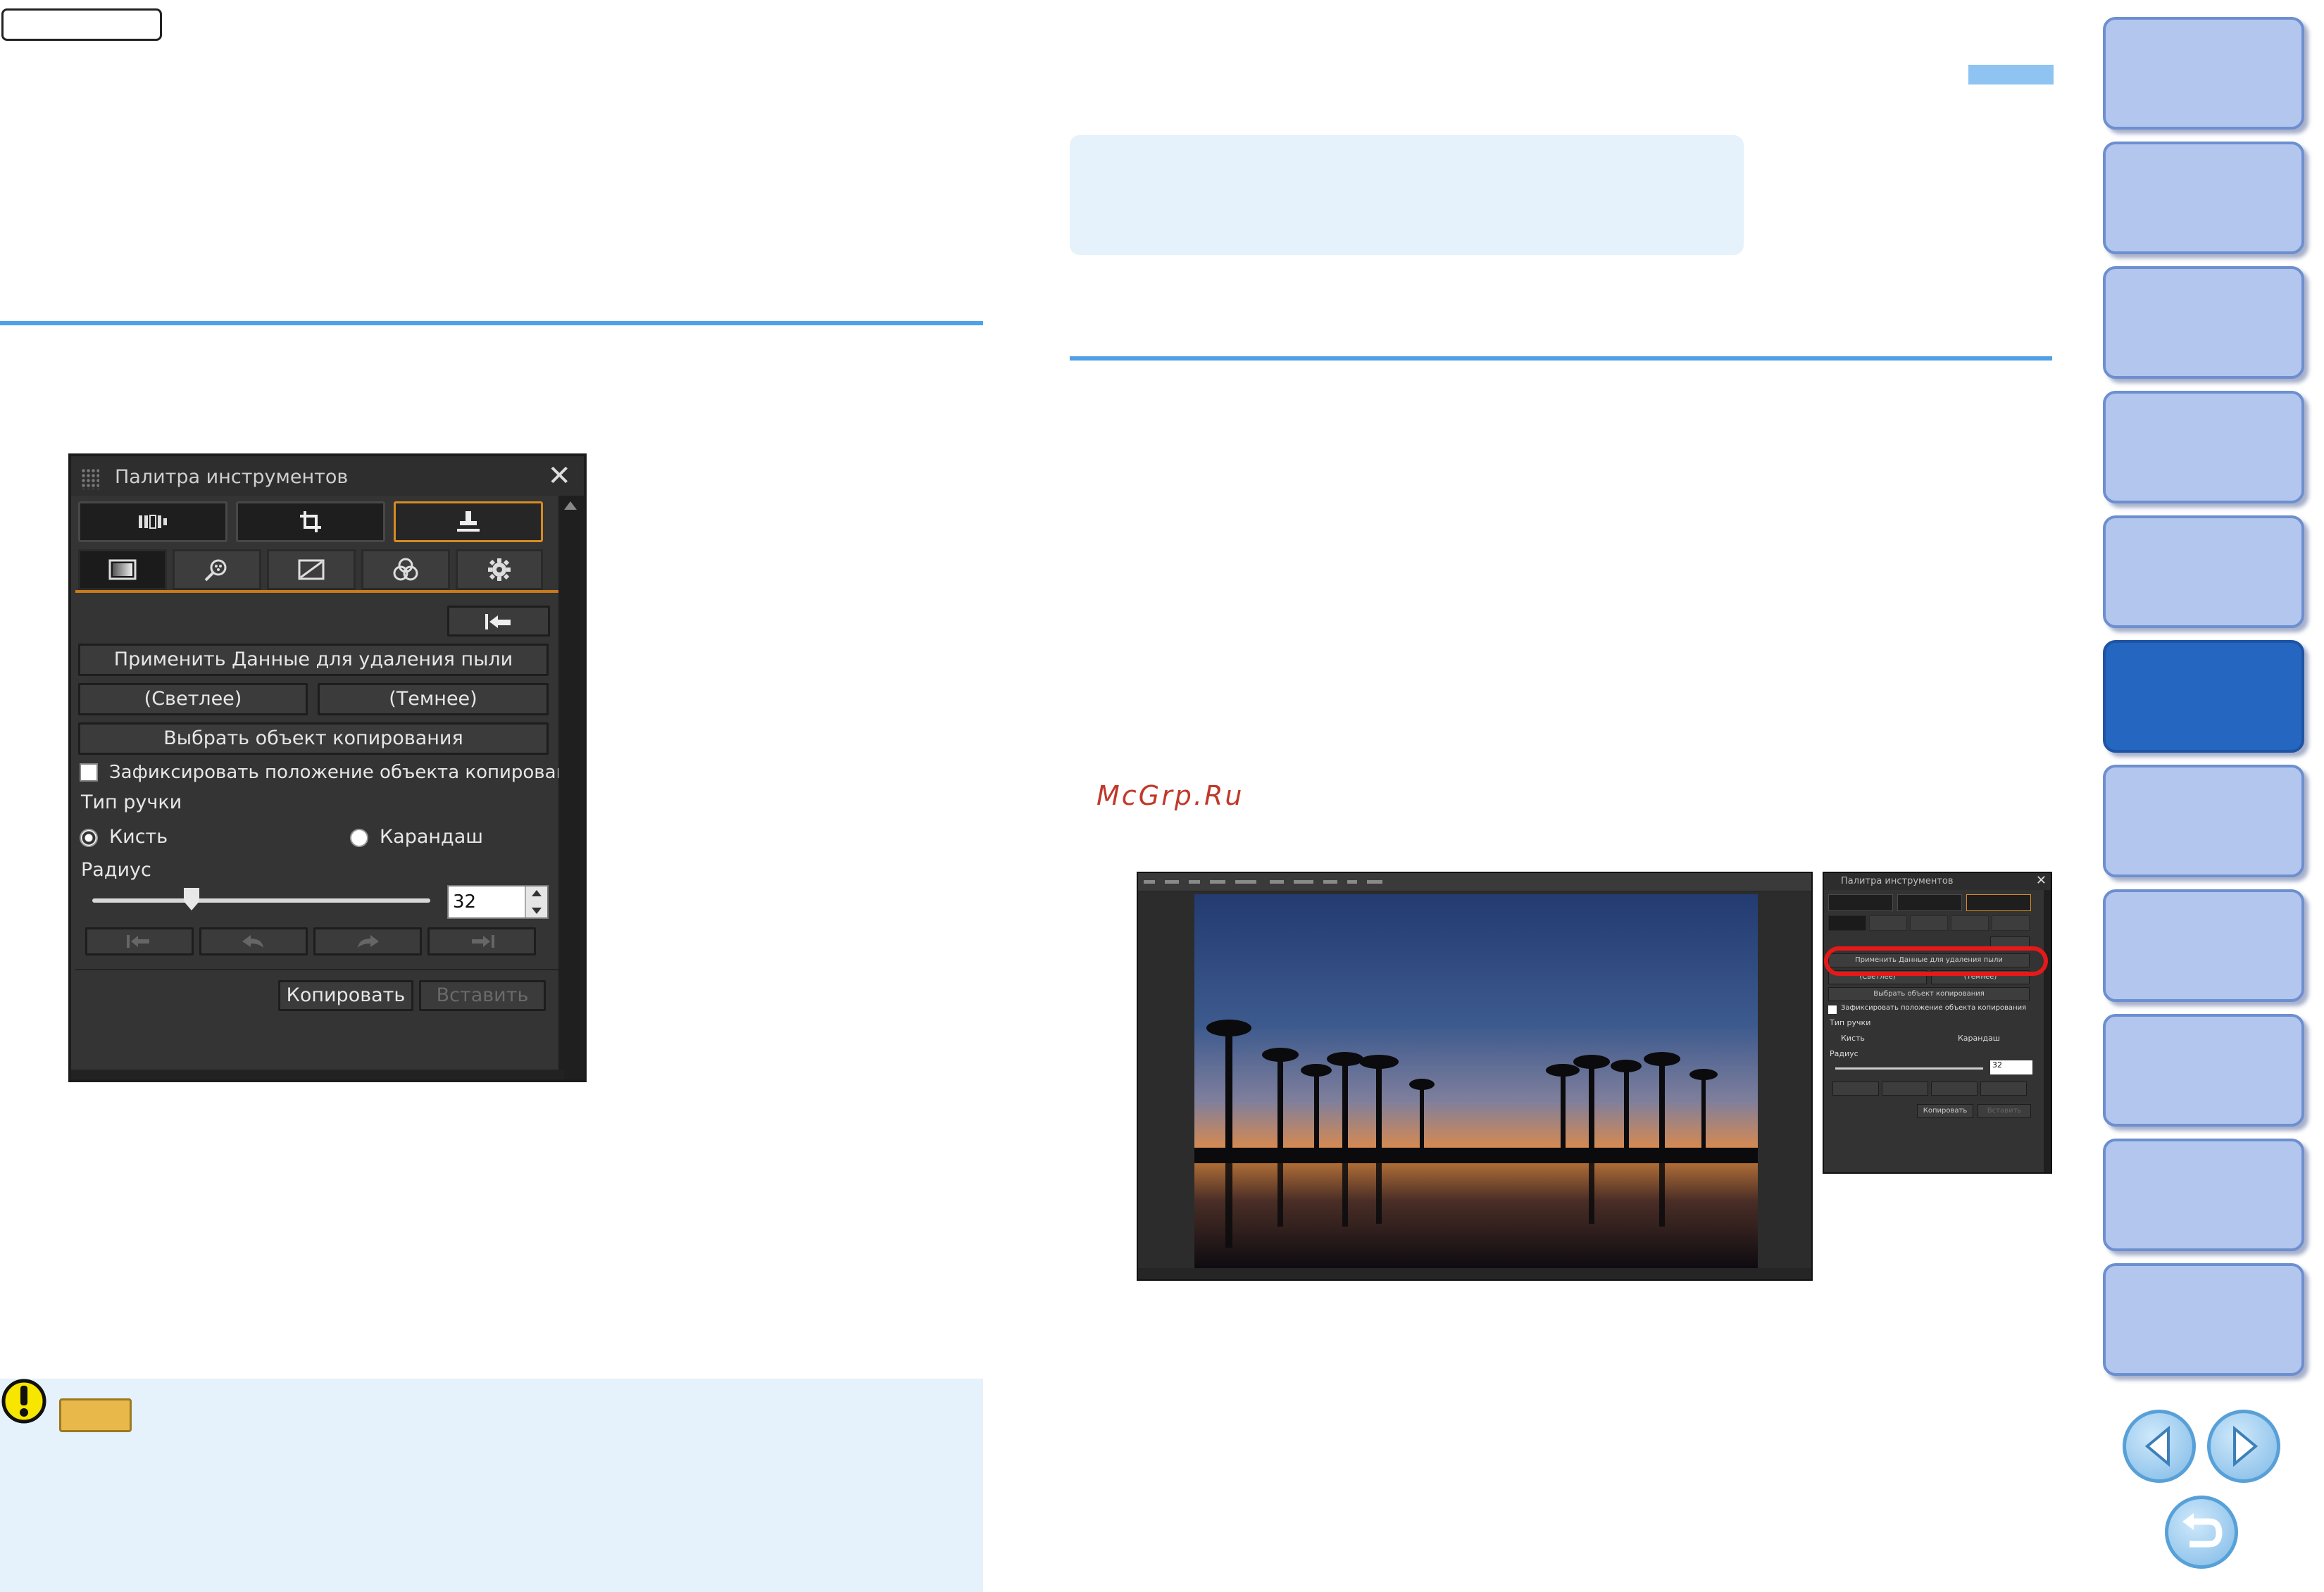 The width and height of the screenshot is (2324, 1592). What do you see at coordinates (491, 323) in the screenshot?
I see `section-rule-left` at bounding box center [491, 323].